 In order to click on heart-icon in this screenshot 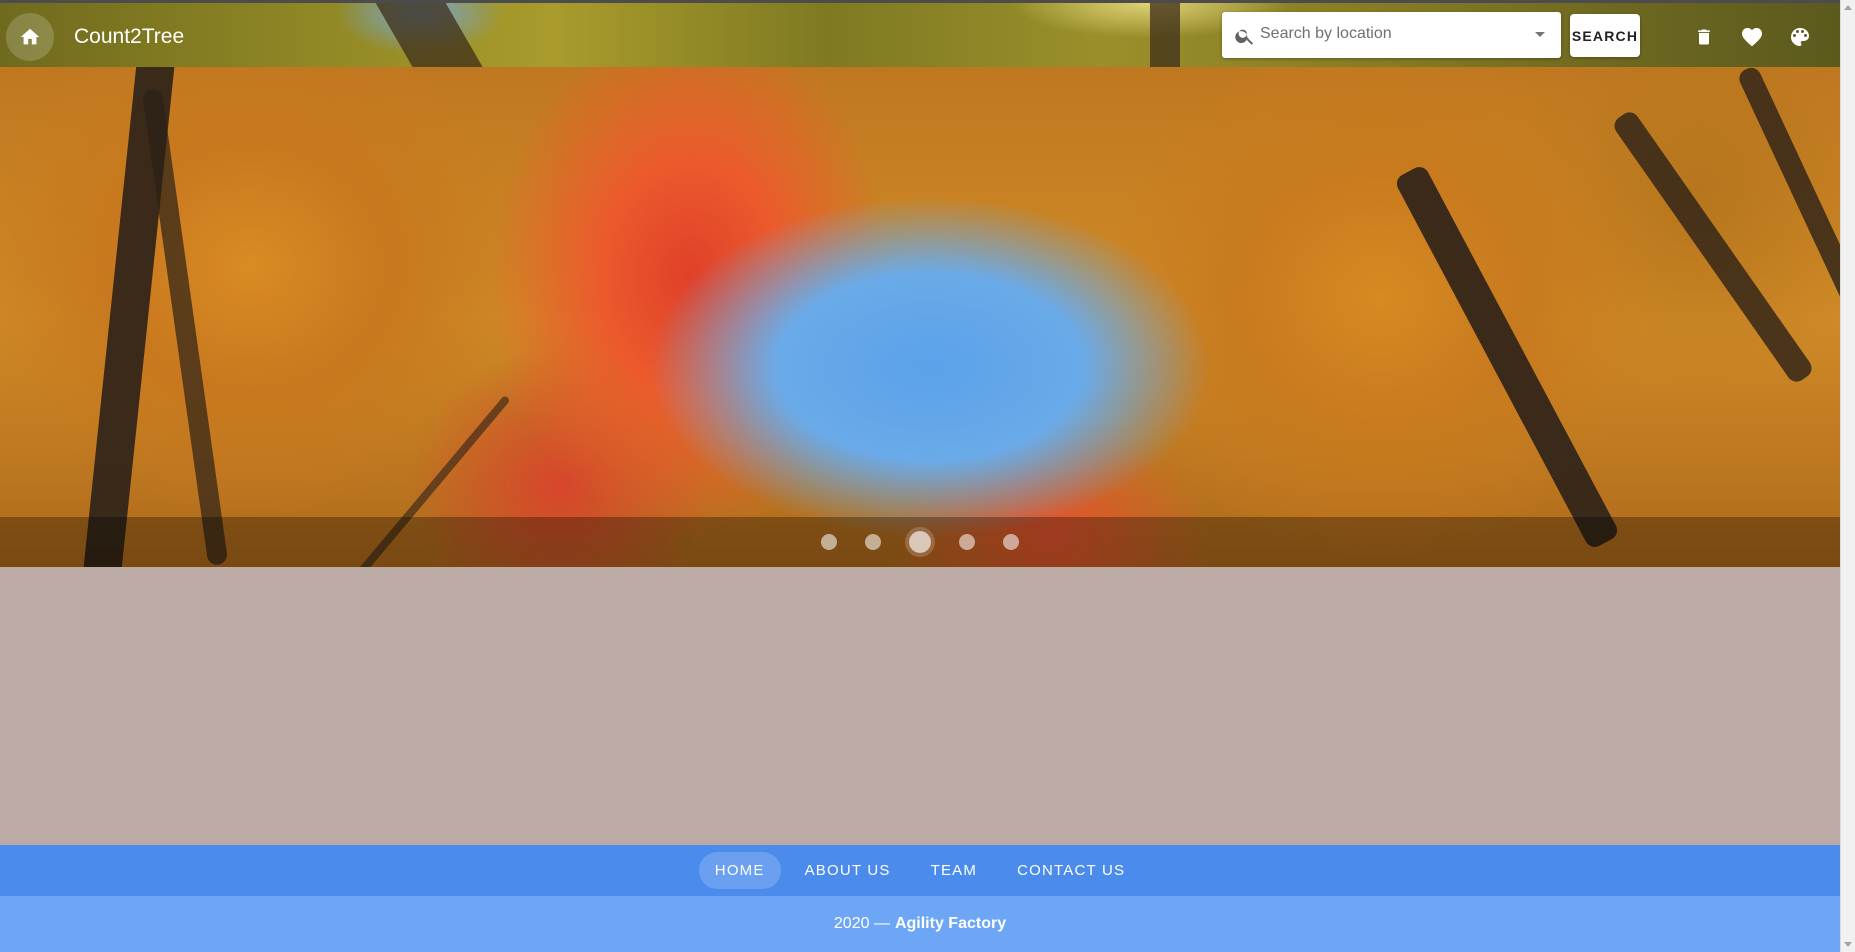, I will do `click(1752, 37)`.